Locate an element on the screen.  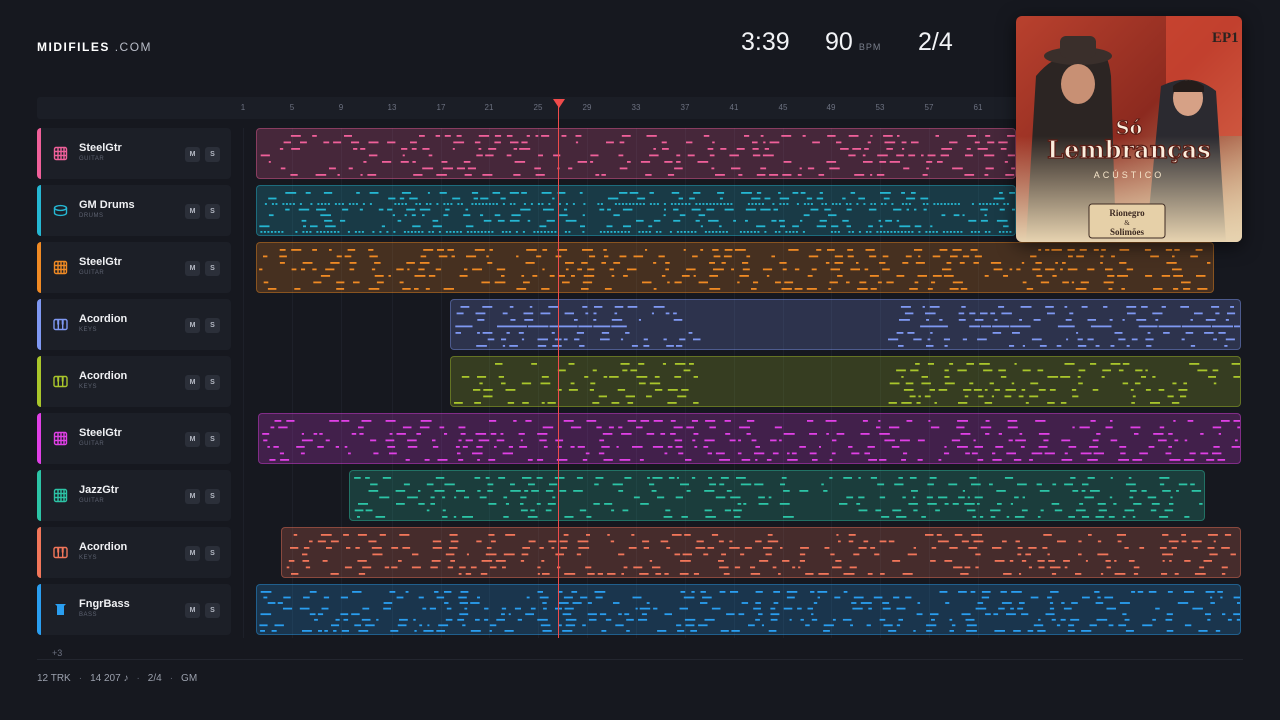
brand-name: MIDIFILES is located at coordinates (73, 47).